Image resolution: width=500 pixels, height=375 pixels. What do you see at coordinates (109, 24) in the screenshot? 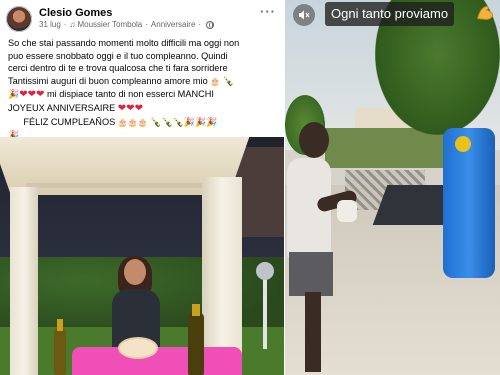
I see `audio-title: Moussier Tombola` at bounding box center [109, 24].